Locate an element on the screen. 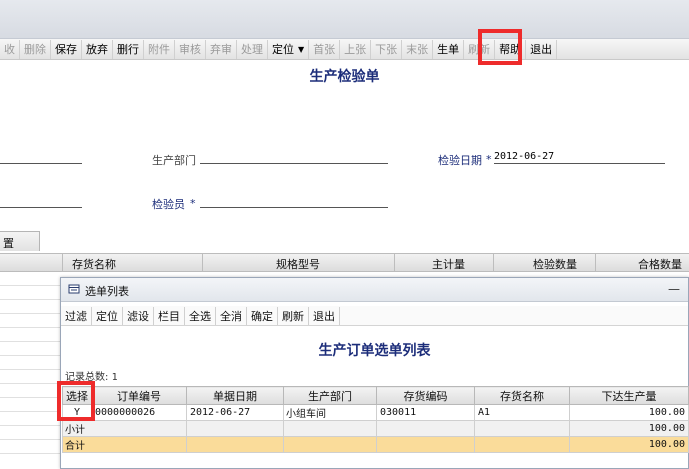 The image size is (689, 469). column-header-date: 单据日期 is located at coordinates (235, 395).